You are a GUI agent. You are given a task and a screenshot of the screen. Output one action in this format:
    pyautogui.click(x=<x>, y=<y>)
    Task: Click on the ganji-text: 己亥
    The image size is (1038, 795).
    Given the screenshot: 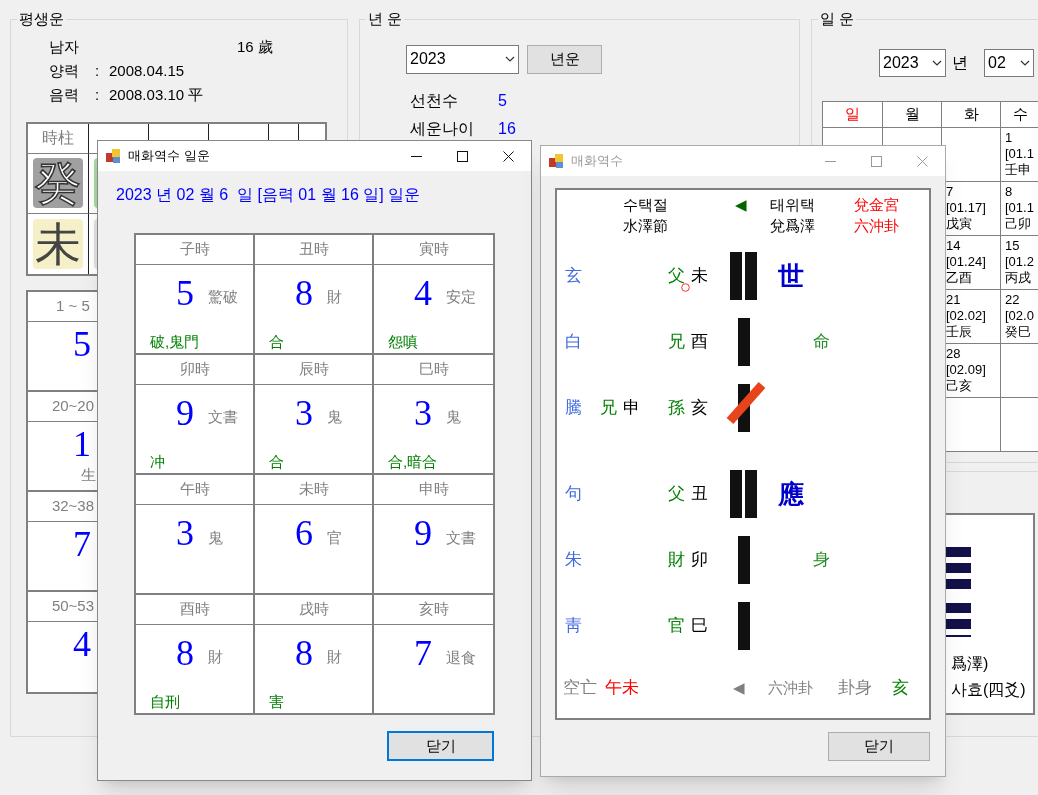 What is the action you would take?
    pyautogui.click(x=959, y=385)
    